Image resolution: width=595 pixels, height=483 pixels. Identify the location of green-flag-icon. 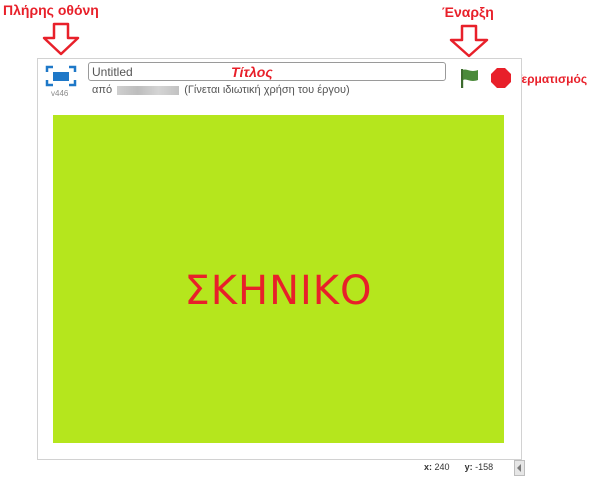
(469, 78).